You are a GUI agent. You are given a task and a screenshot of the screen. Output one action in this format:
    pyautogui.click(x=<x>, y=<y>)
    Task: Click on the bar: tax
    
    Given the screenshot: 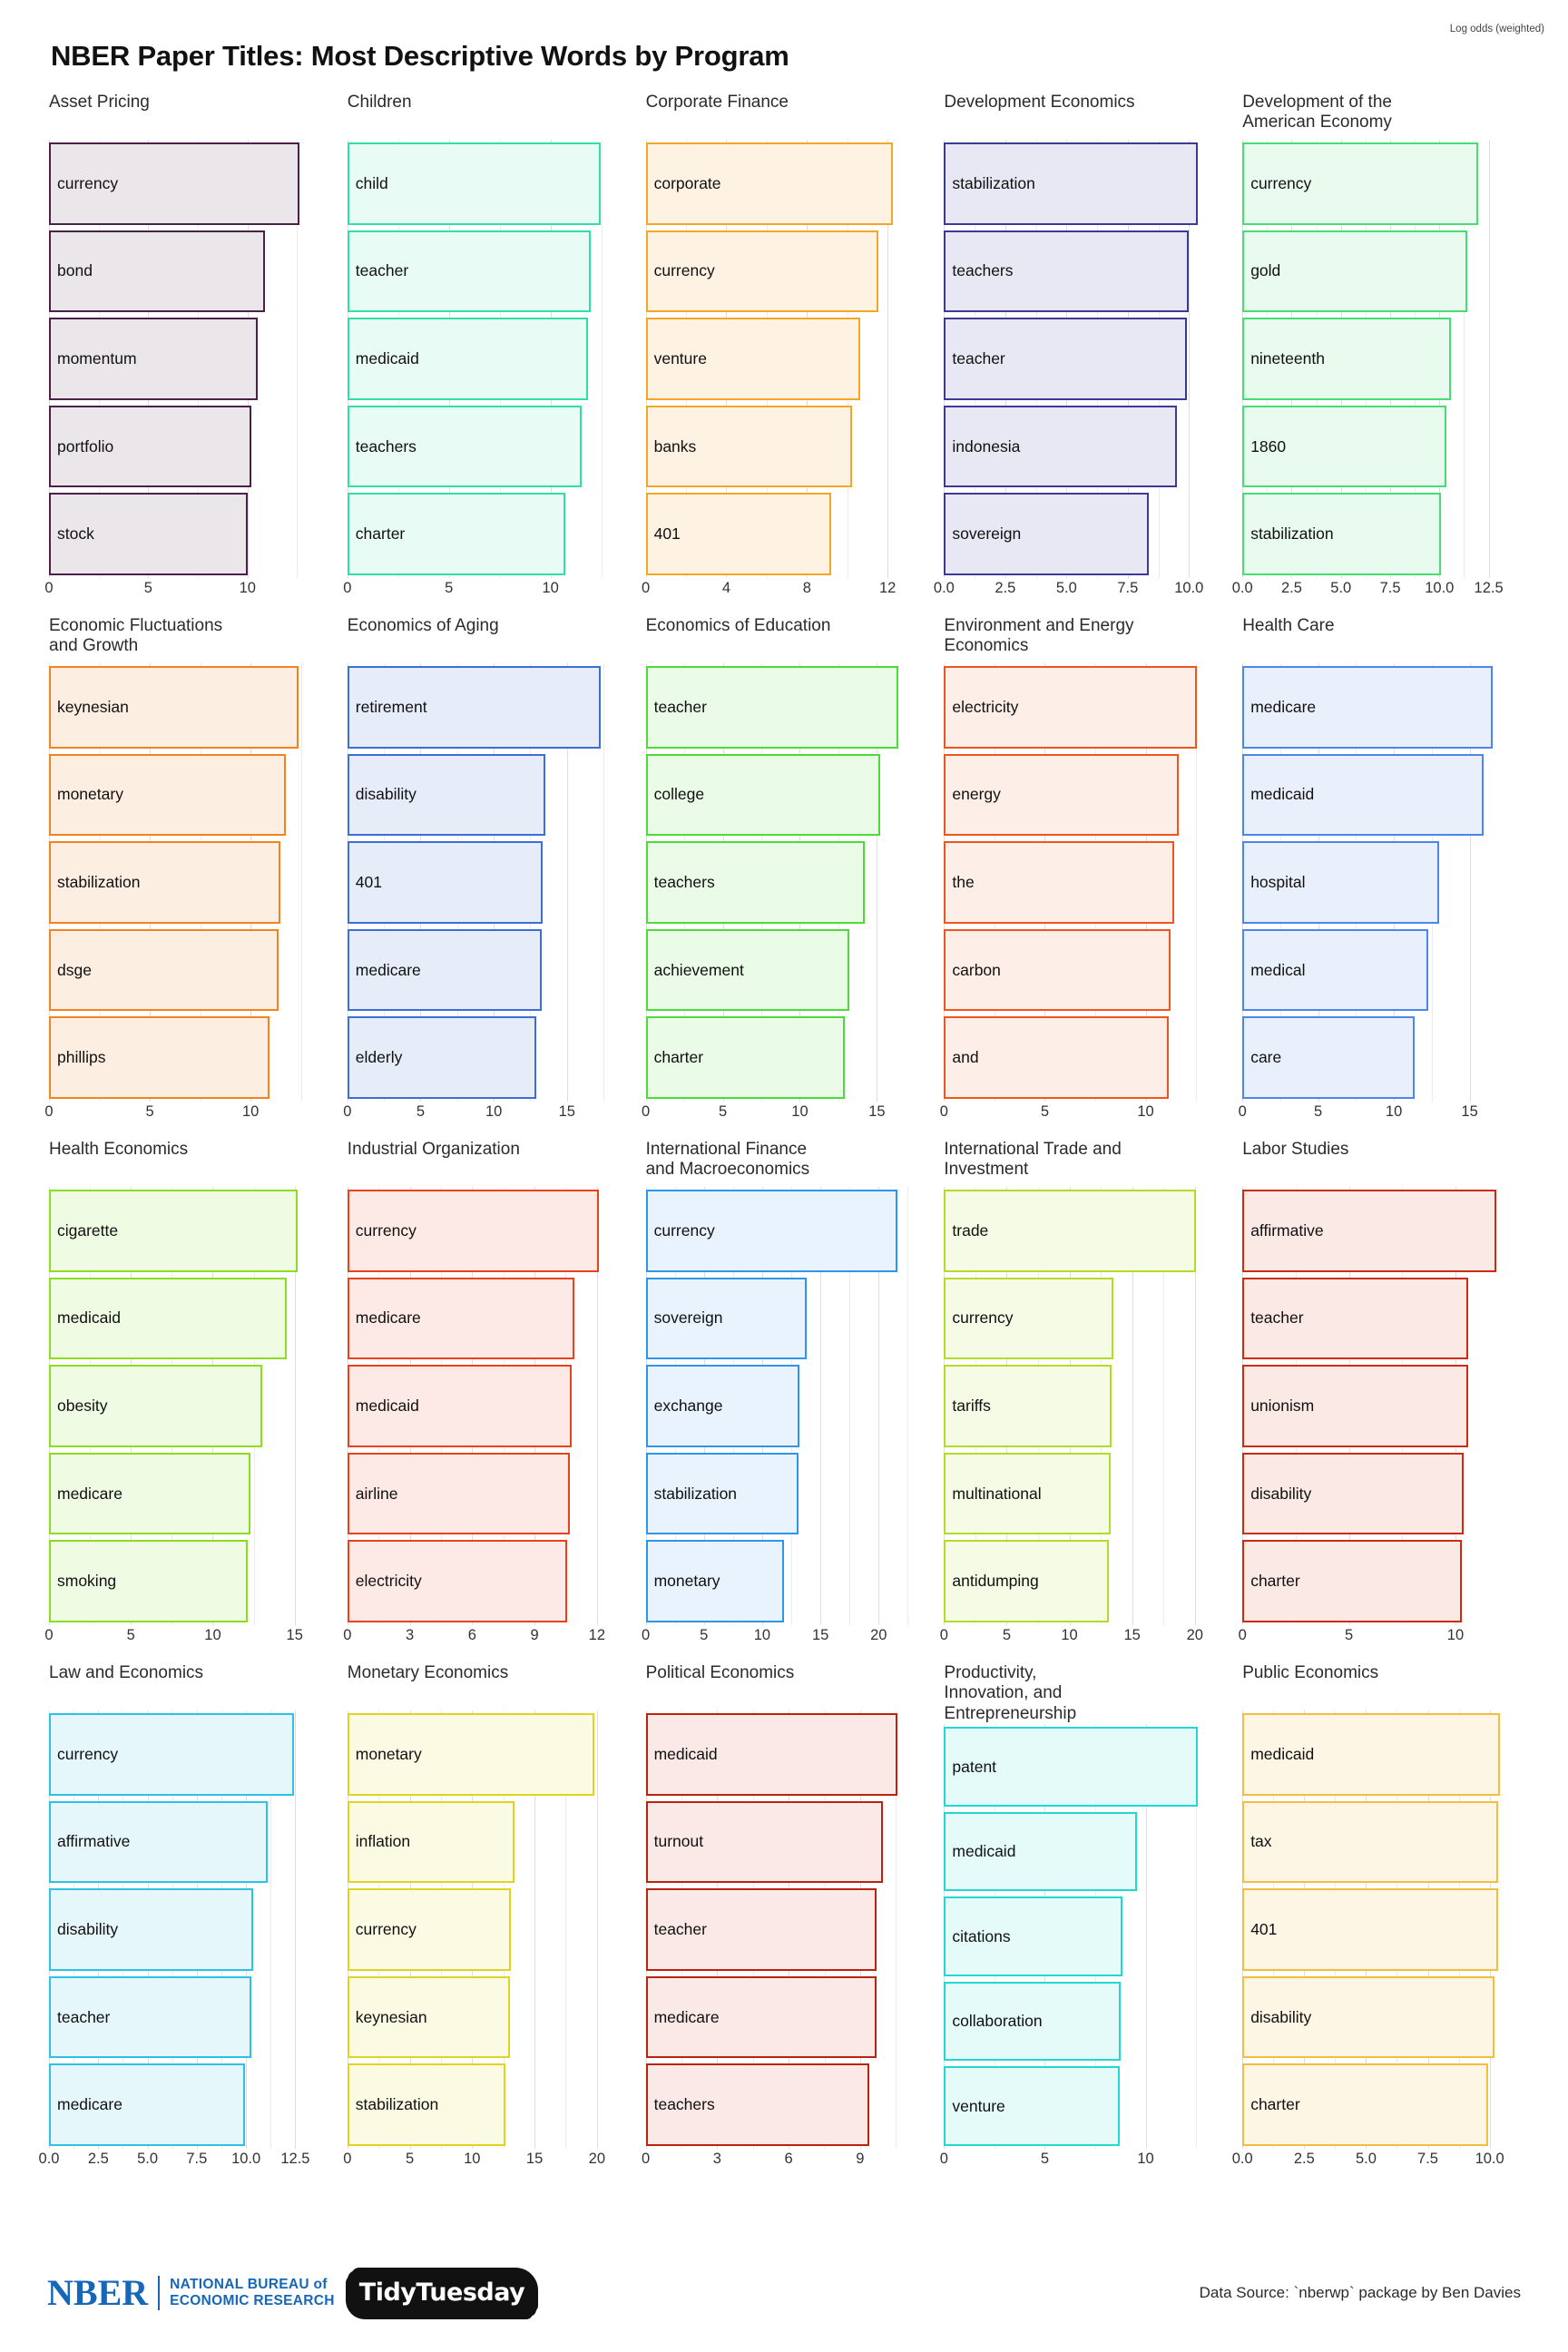 What is the action you would take?
    pyautogui.click(x=1370, y=1842)
    